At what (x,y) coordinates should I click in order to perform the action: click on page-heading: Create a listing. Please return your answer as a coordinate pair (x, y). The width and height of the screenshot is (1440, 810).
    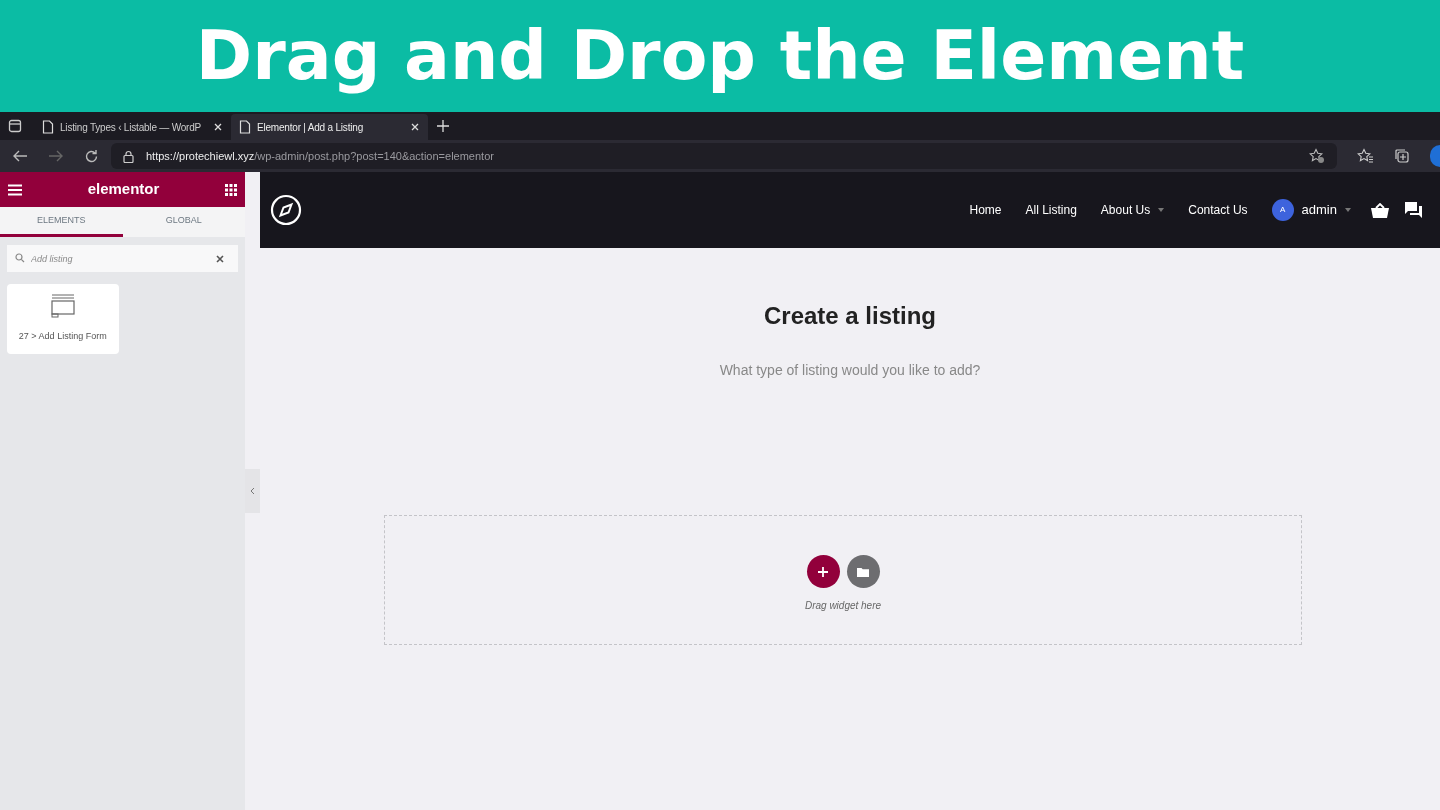
    Looking at the image, I should click on (850, 316).